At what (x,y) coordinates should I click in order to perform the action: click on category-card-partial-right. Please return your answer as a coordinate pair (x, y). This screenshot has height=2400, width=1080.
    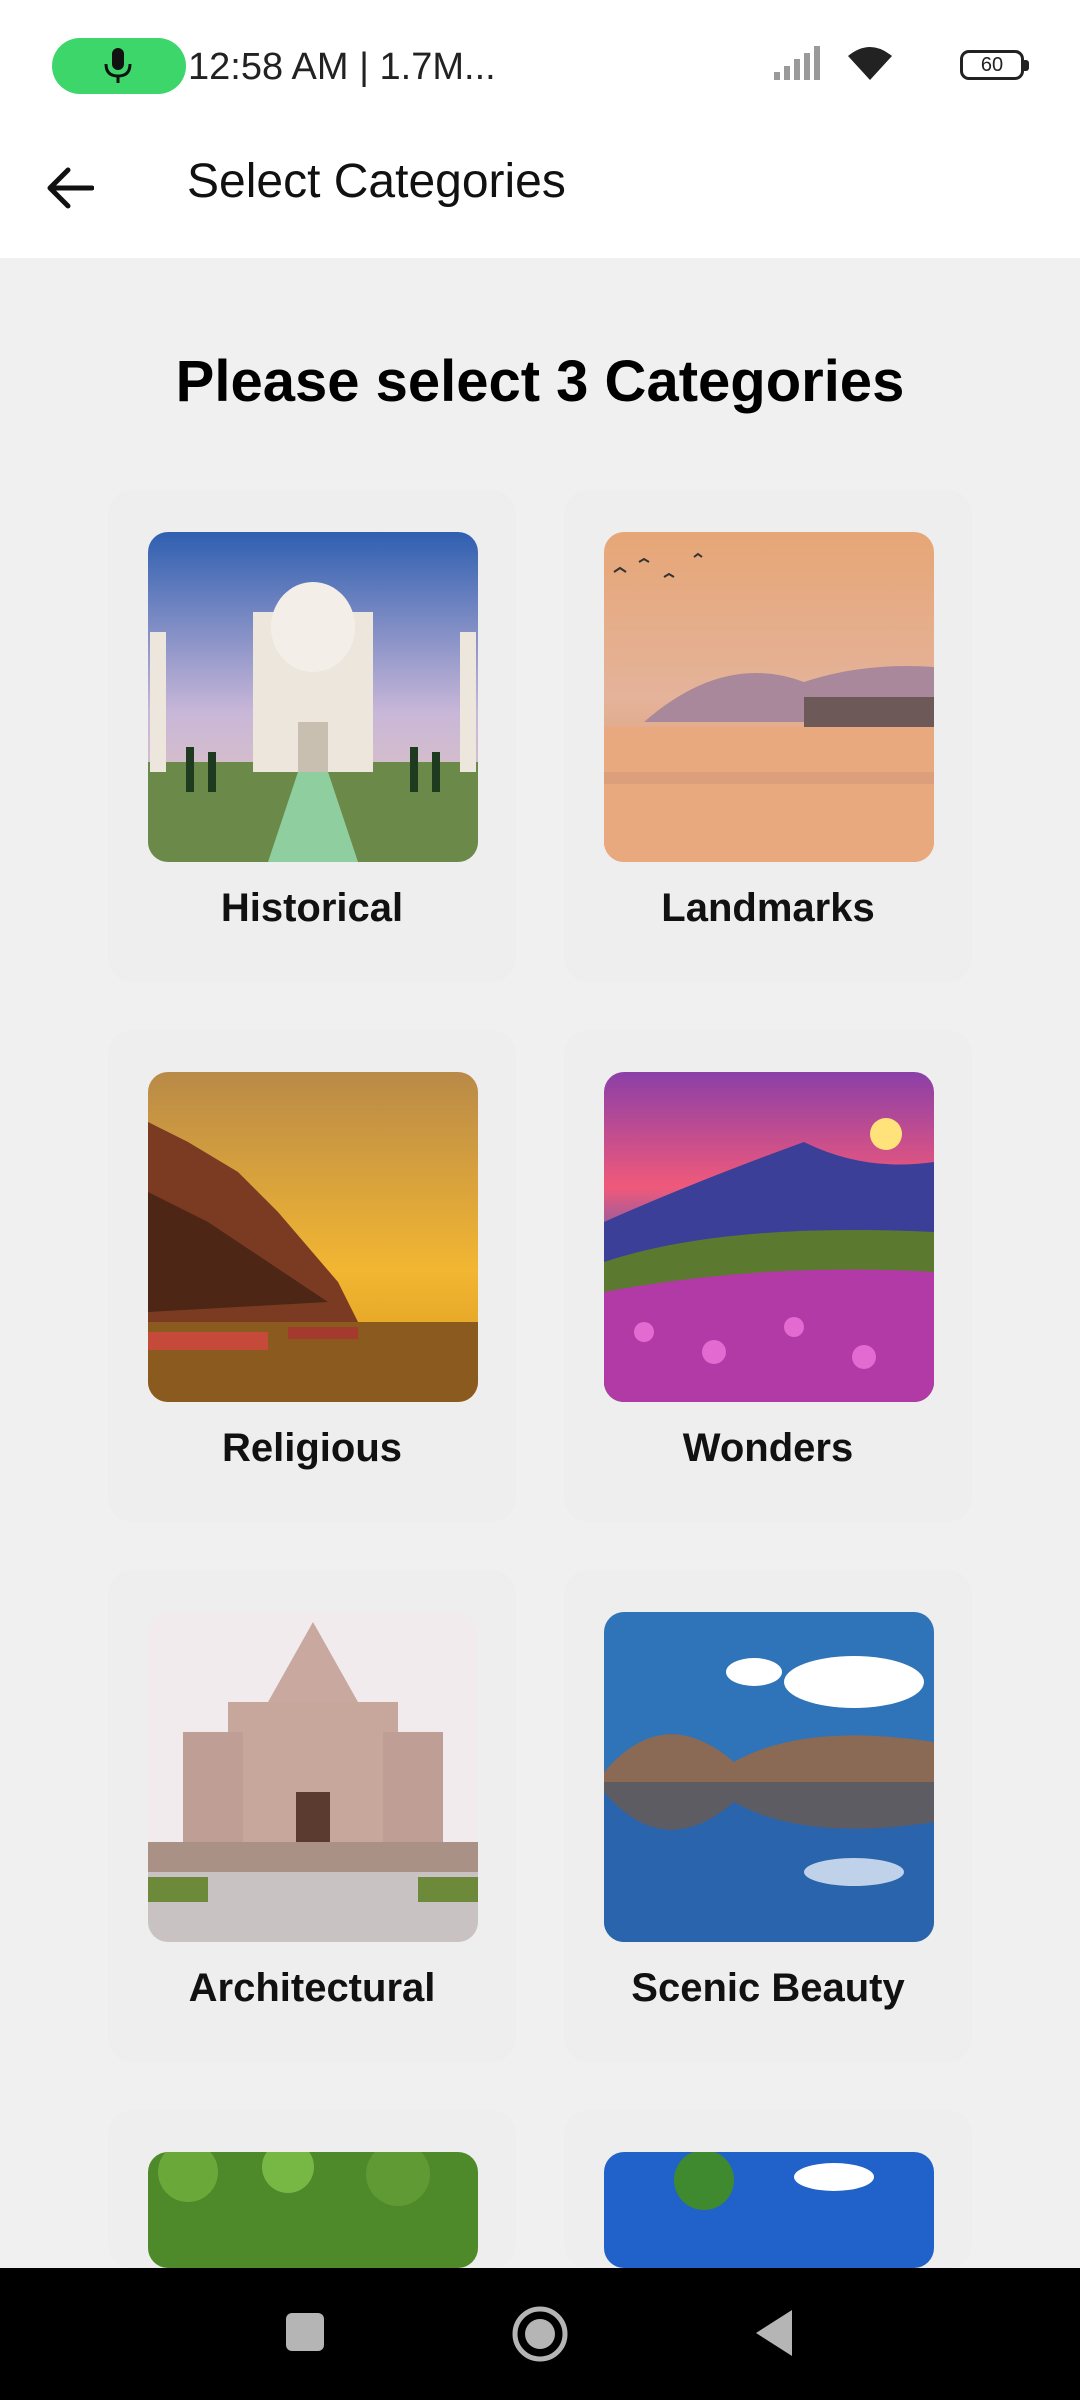
    Looking at the image, I should click on (768, 2189).